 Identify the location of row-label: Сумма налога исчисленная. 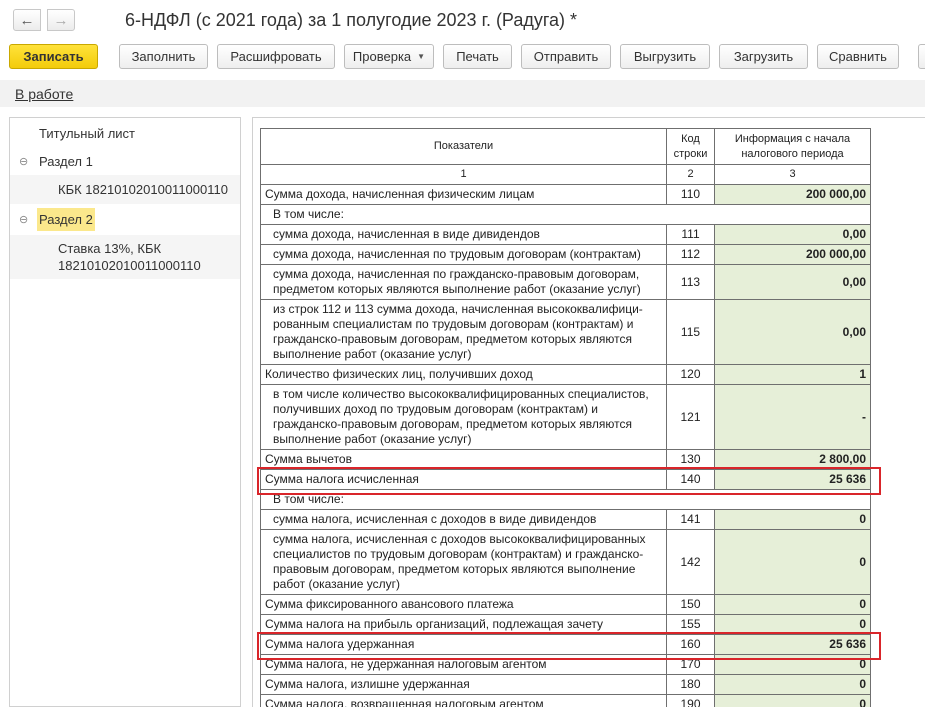
(464, 480).